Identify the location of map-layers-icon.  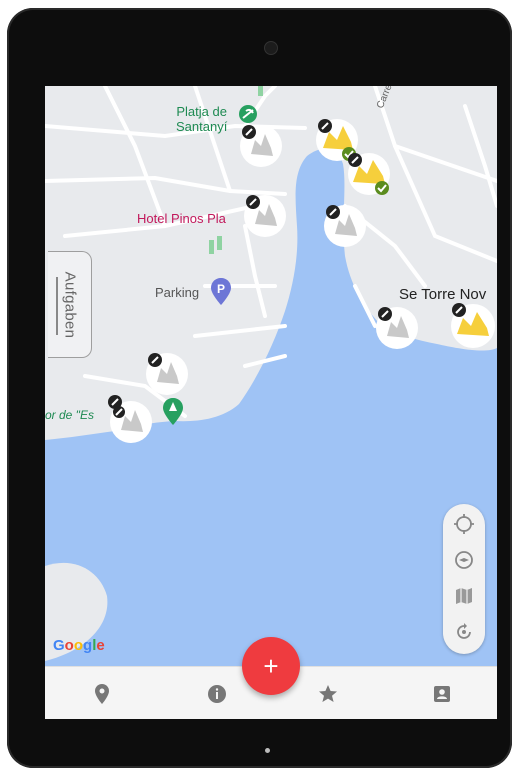
(464, 596).